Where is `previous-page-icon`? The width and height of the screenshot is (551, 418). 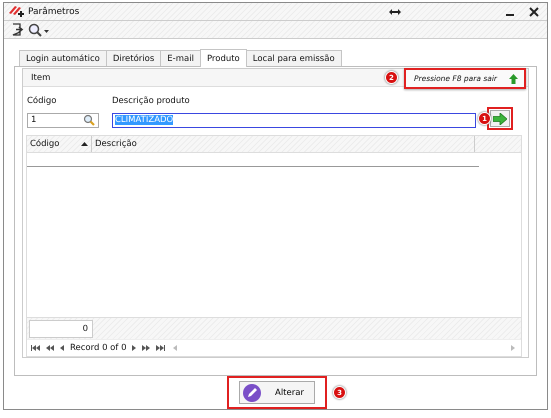 previous-page-icon is located at coordinates (50, 348).